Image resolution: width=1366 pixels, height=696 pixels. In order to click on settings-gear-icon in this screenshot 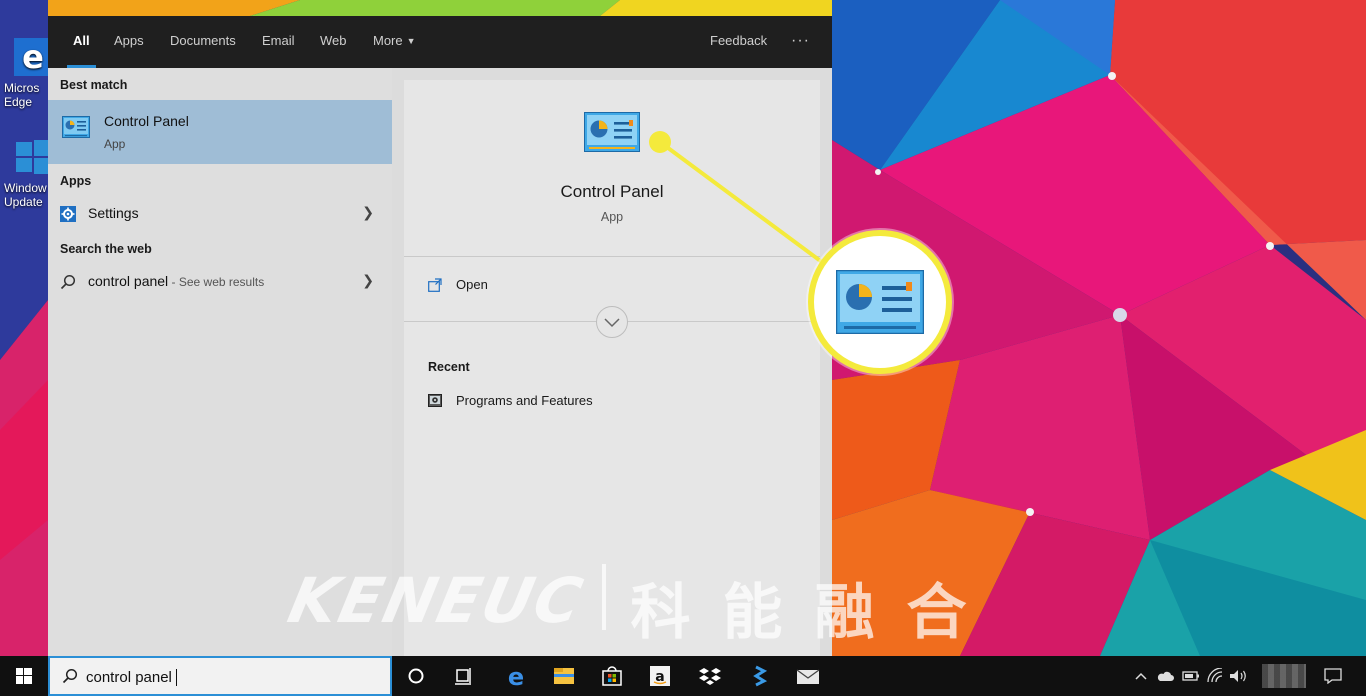, I will do `click(68, 214)`.